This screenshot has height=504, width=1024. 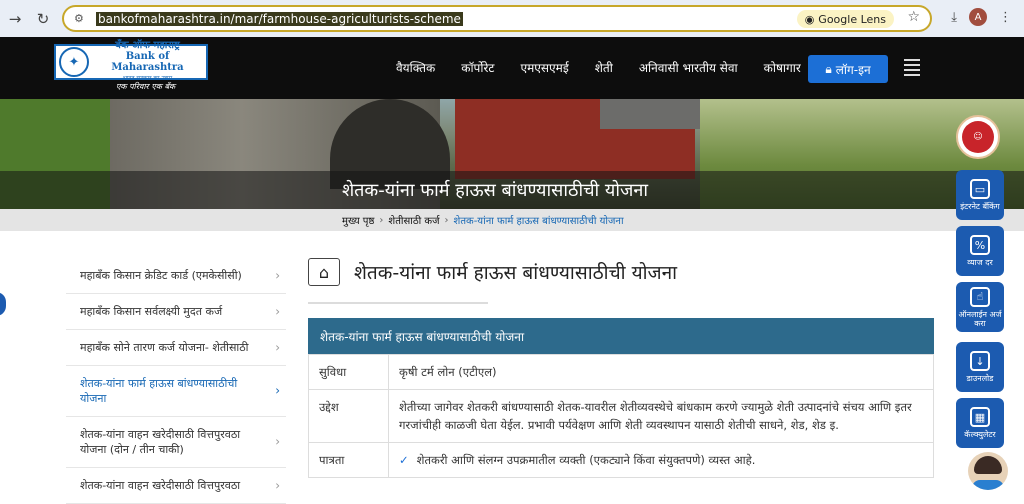 I want to click on nav-item-agriculture: शेती, so click(x=604, y=67).